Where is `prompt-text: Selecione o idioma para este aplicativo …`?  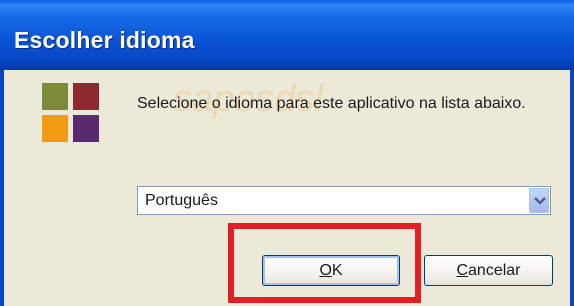 prompt-text: Selecione o idioma para este aplicativo … is located at coordinates (331, 103).